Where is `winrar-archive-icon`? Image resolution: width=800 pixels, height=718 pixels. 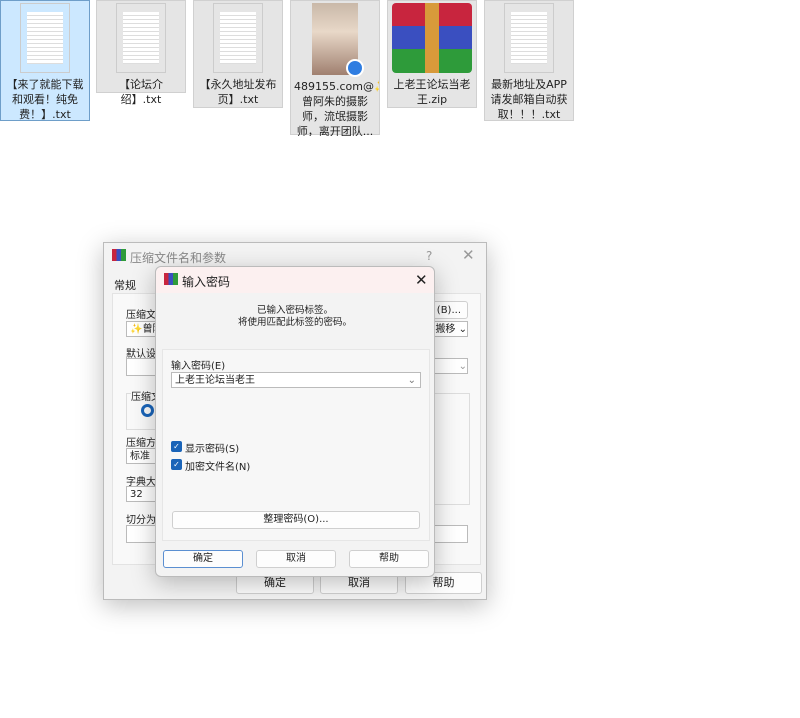 winrar-archive-icon is located at coordinates (432, 38).